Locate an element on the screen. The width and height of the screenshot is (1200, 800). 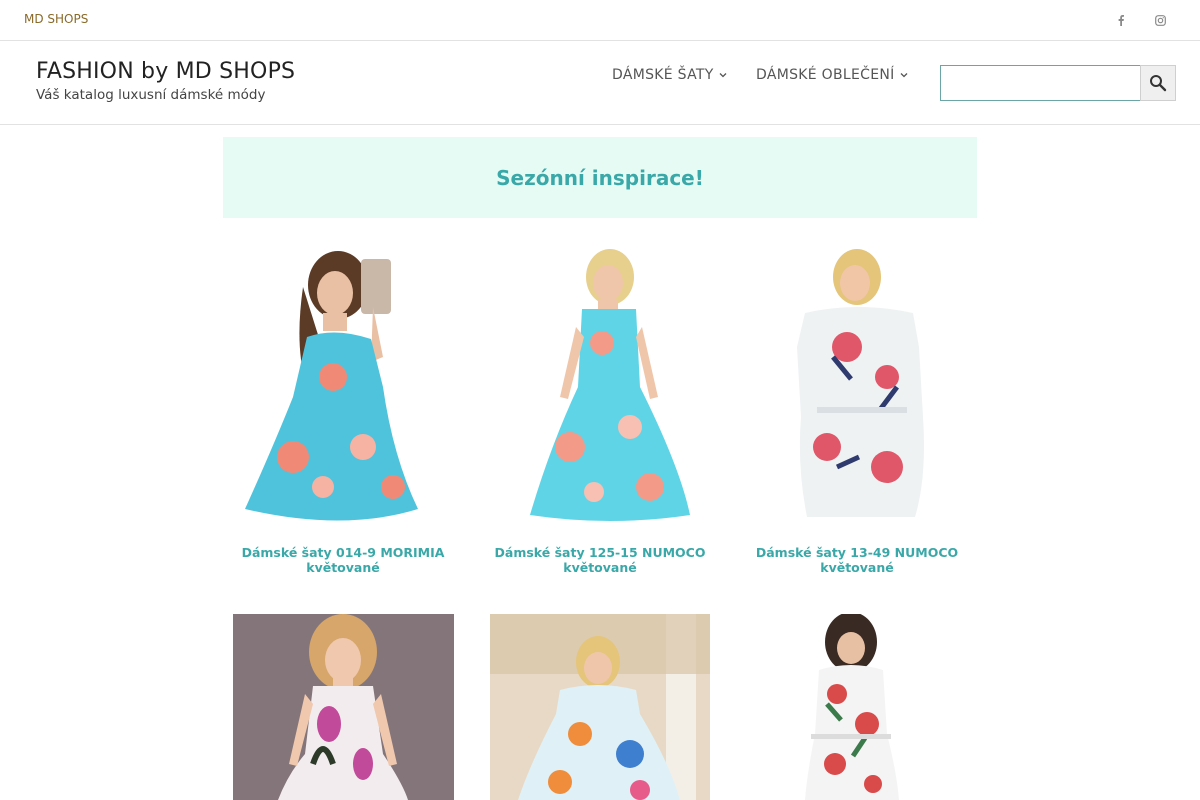
product-title: Dámské šaty 125-15 NUMOCO květované is located at coordinates (600, 560).